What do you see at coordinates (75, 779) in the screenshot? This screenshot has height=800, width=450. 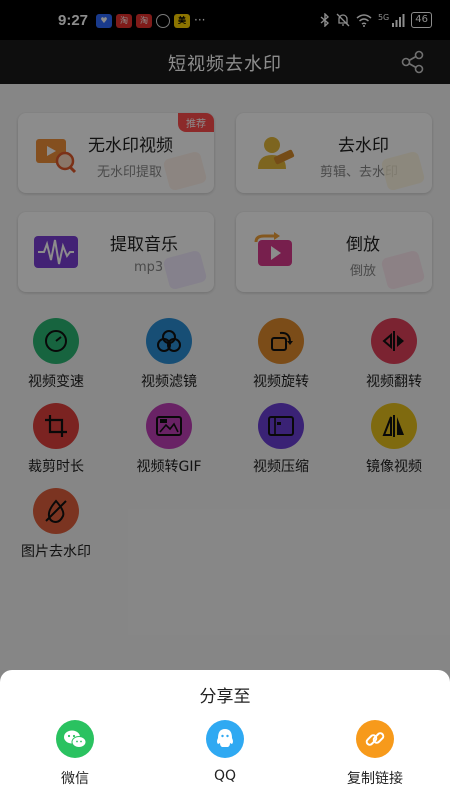 I see `share-option-label: 微信` at bounding box center [75, 779].